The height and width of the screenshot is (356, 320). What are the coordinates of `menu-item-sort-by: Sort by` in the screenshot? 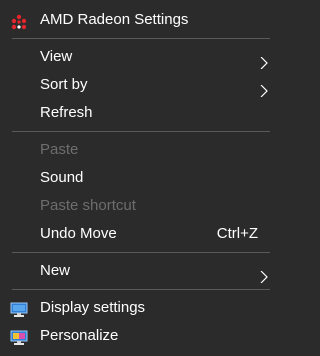 It's located at (141, 85).